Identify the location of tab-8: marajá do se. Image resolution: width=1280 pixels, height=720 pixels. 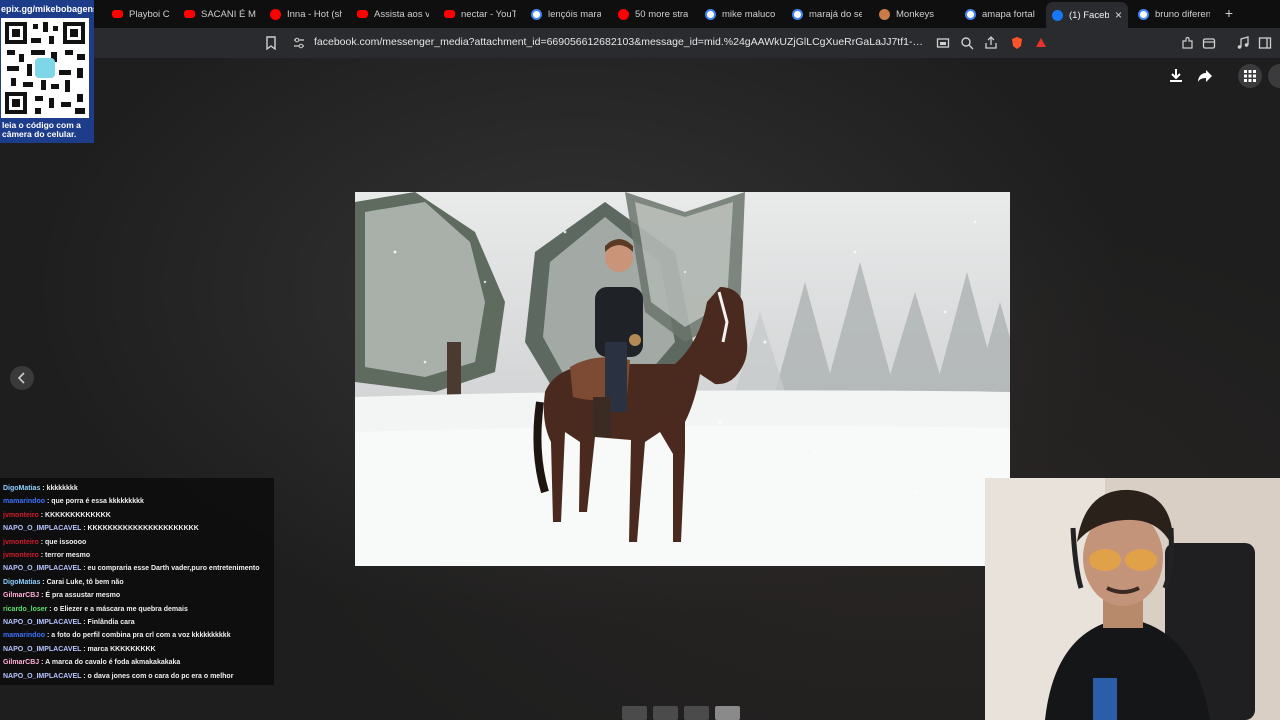
(827, 14).